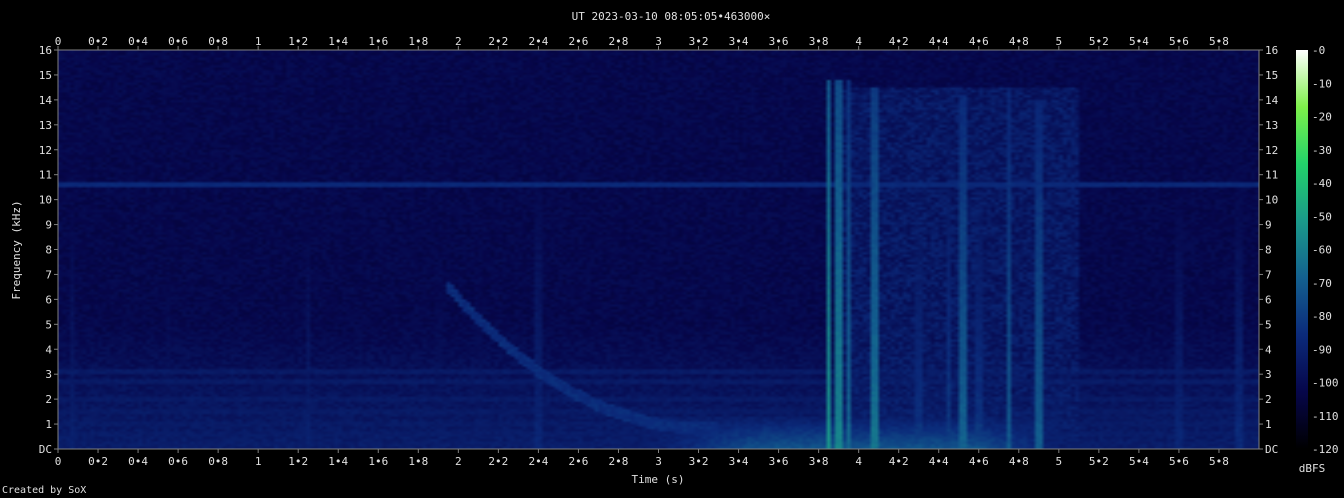 This screenshot has width=1344, height=498. What do you see at coordinates (899, 461) in the screenshot?
I see `x-tick-label-bottom: 4•2` at bounding box center [899, 461].